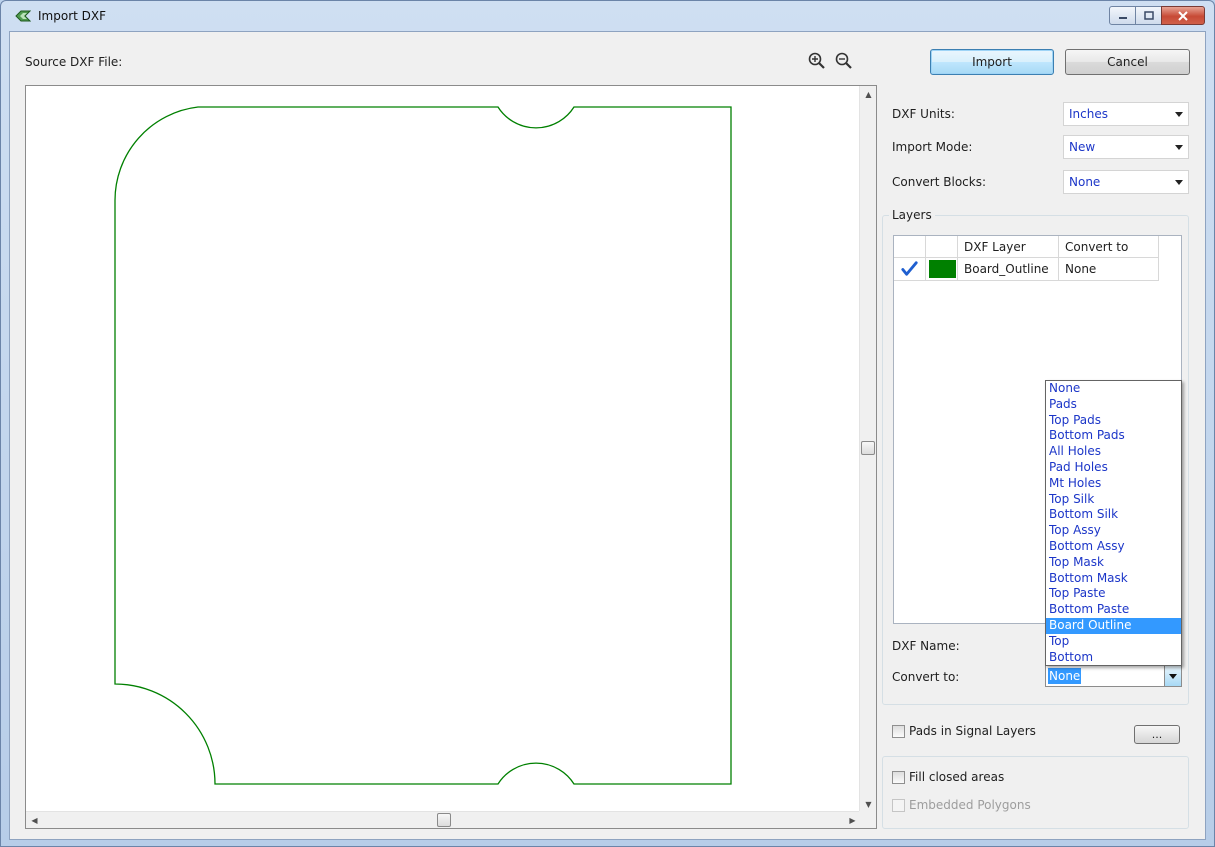 This screenshot has width=1215, height=847. I want to click on minimize-icon, so click(1122, 15).